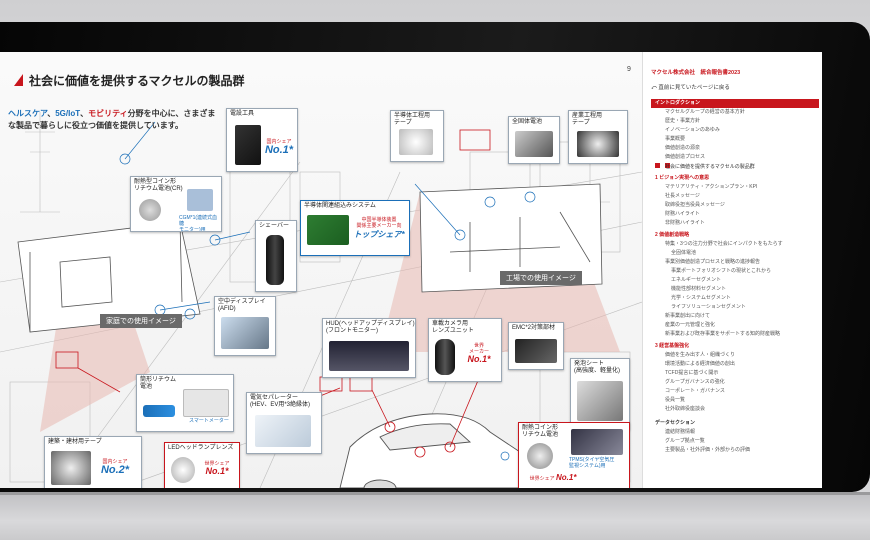  What do you see at coordinates (176, 204) in the screenshot?
I see `card-coin-cell: 耐熱型コイン形 リチウム電池(CR) CGM*1(連続式血糖 モニター)用` at bounding box center [176, 204].